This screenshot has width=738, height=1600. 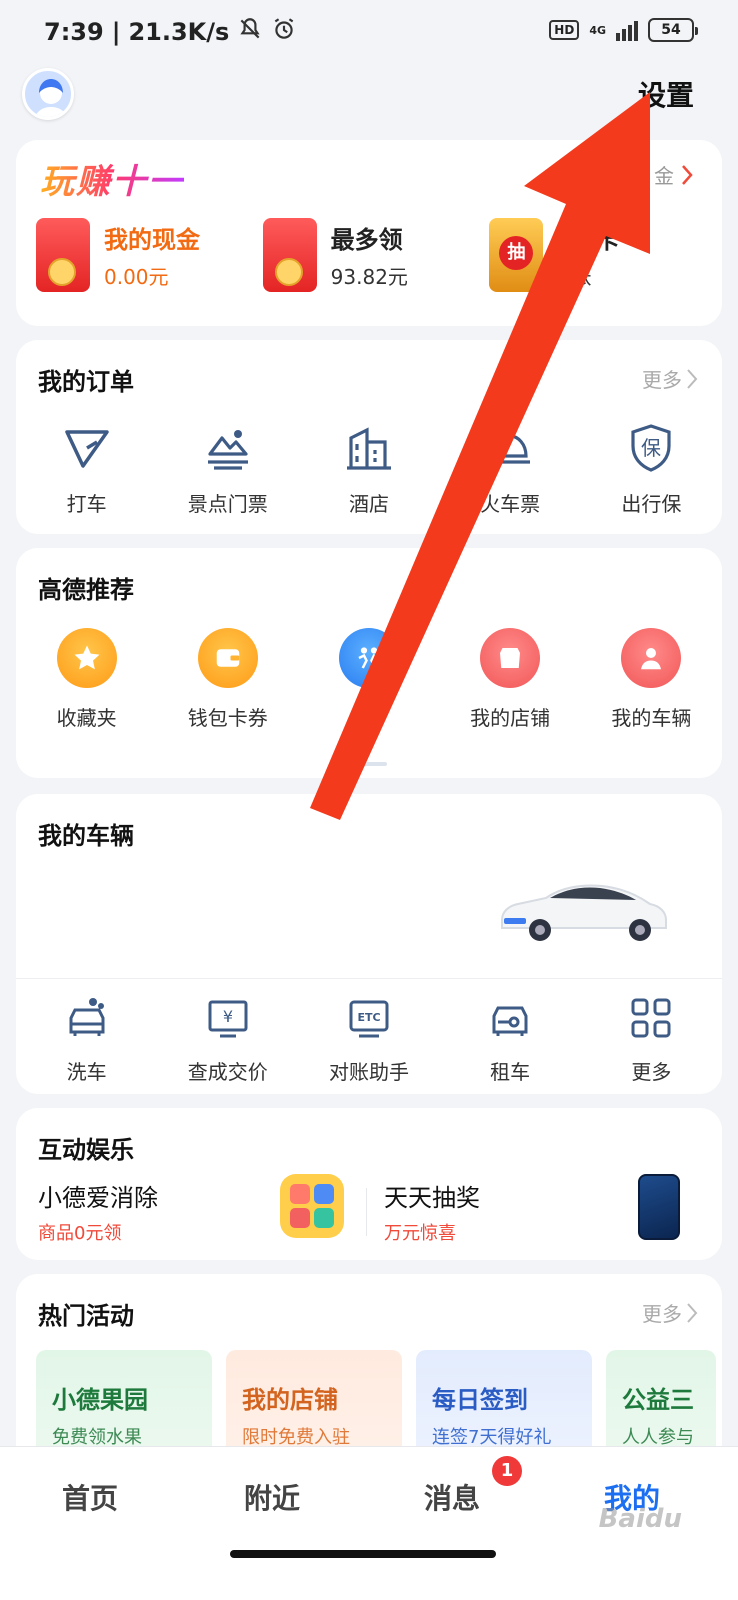 What do you see at coordinates (86, 836) in the screenshot?
I see `vehicle-title: 我的车辆` at bounding box center [86, 836].